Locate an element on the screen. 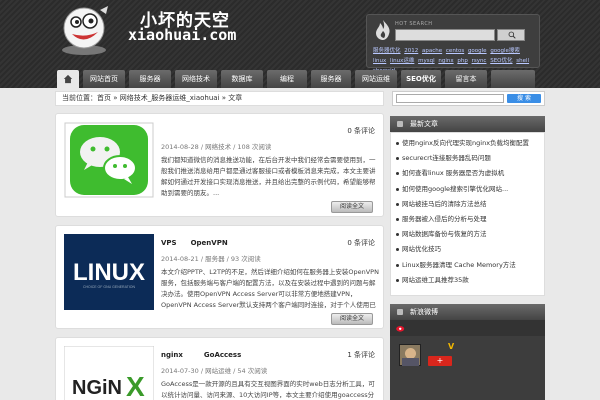  nav-item: 留言本 is located at coordinates (466, 79).